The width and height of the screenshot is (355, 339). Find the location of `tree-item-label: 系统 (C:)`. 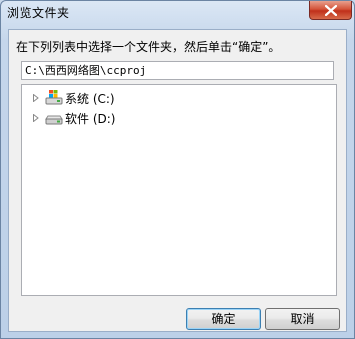

tree-item-label: 系统 (C:) is located at coordinates (90, 99).